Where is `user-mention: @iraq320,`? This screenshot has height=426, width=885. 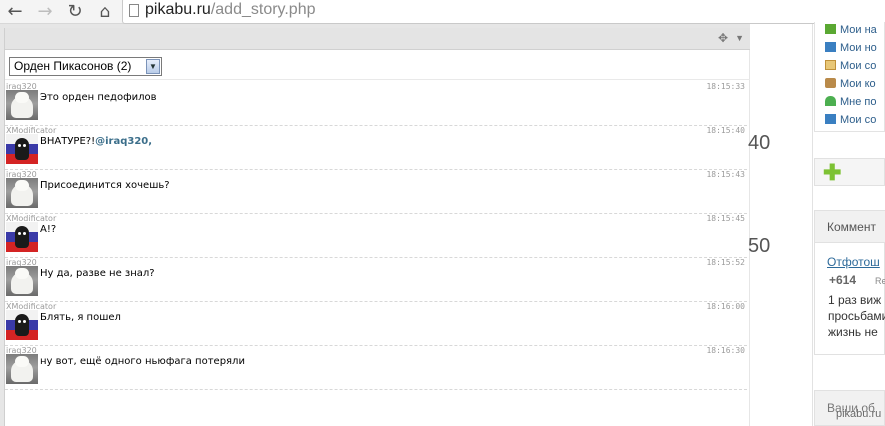 user-mention: @iraq320, is located at coordinates (123, 141).